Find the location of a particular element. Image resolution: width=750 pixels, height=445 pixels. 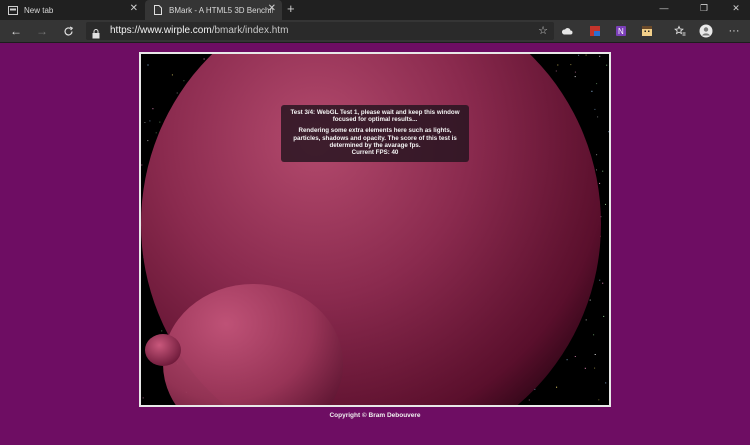

favorite-star-icon: ☆ is located at coordinates (543, 30).